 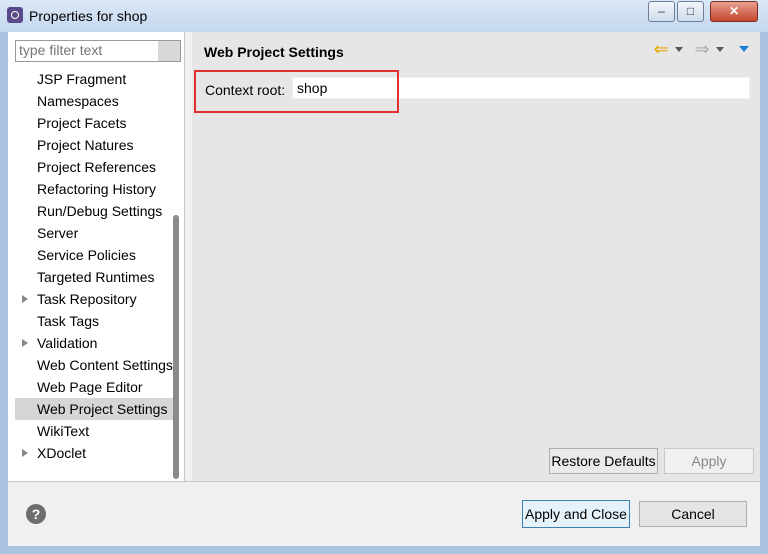 I want to click on tree-item: Targeted Runtimes, so click(x=95, y=277).